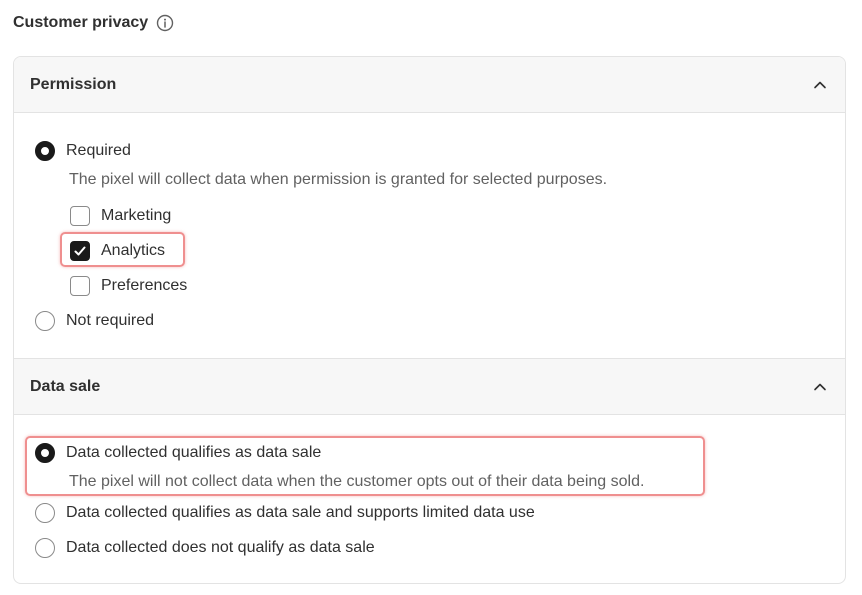  I want to click on checkmark-icon, so click(80, 251).